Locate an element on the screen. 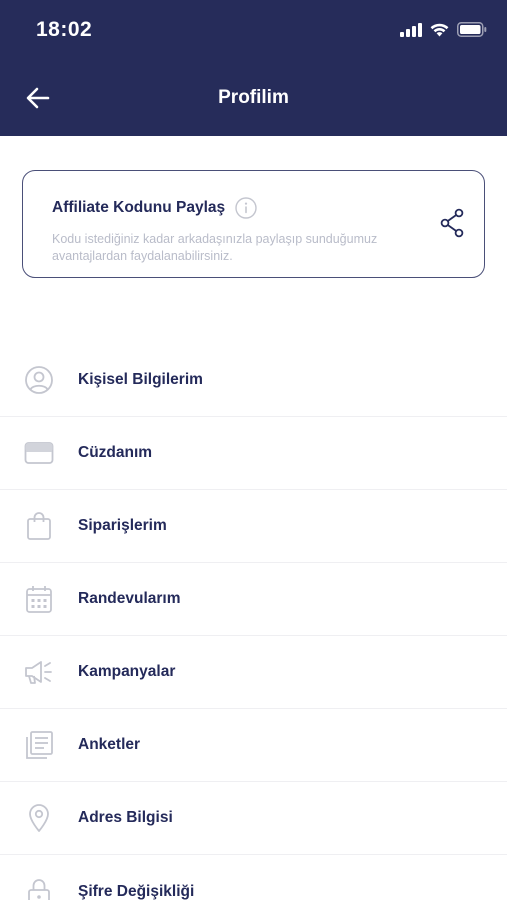  status-time: 18:02 is located at coordinates (64, 29).